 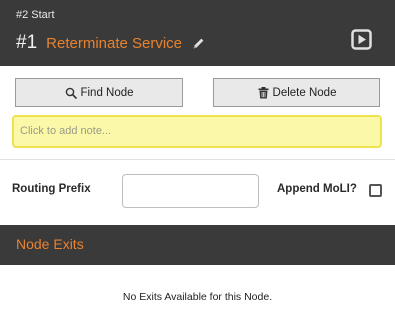 I want to click on trash-icon, so click(x=263, y=92).